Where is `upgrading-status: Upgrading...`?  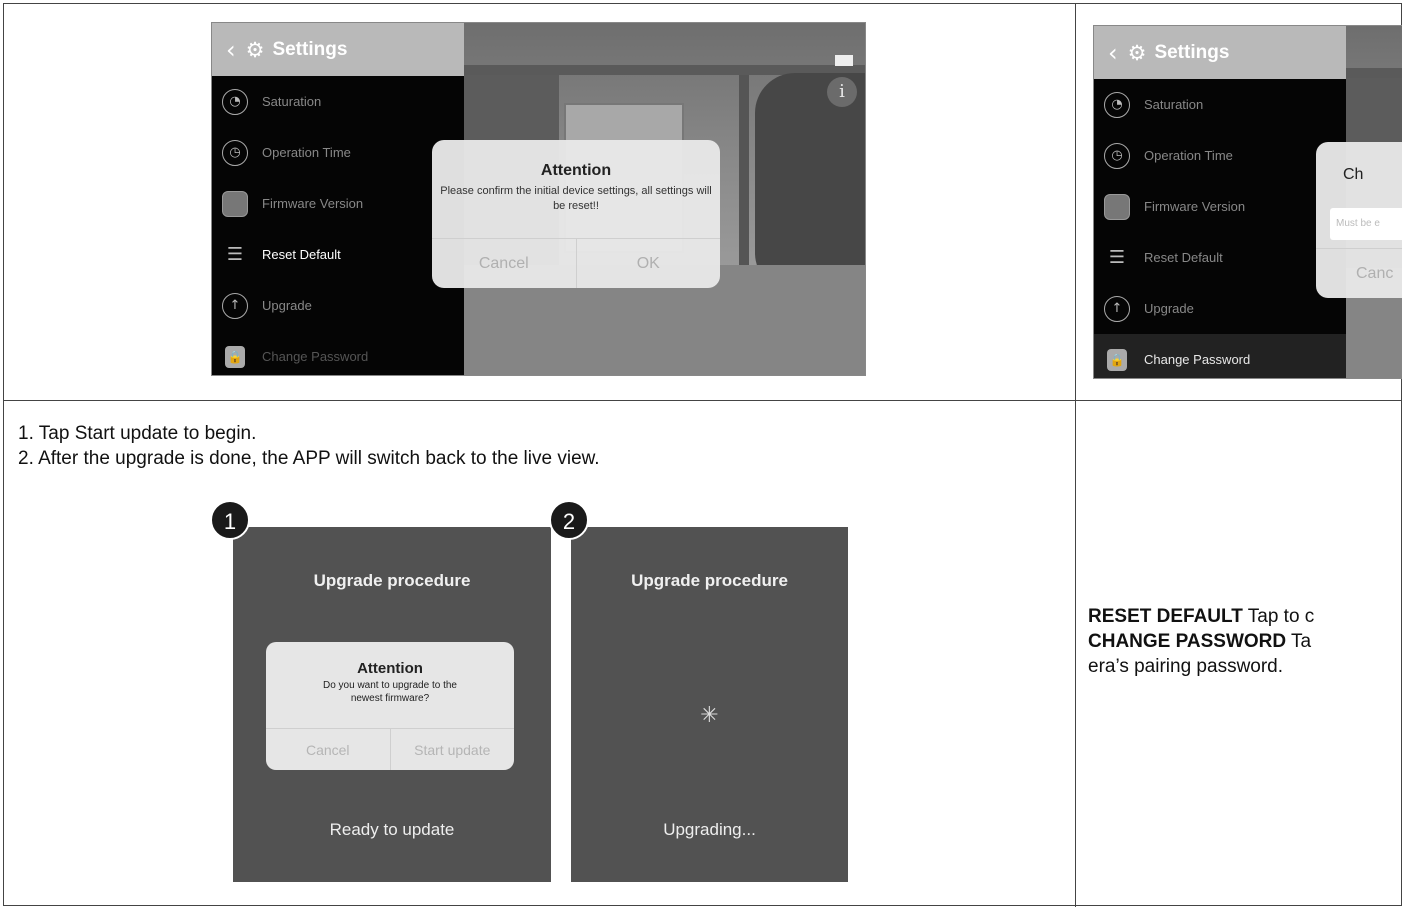
upgrading-status: Upgrading... is located at coordinates (709, 829).